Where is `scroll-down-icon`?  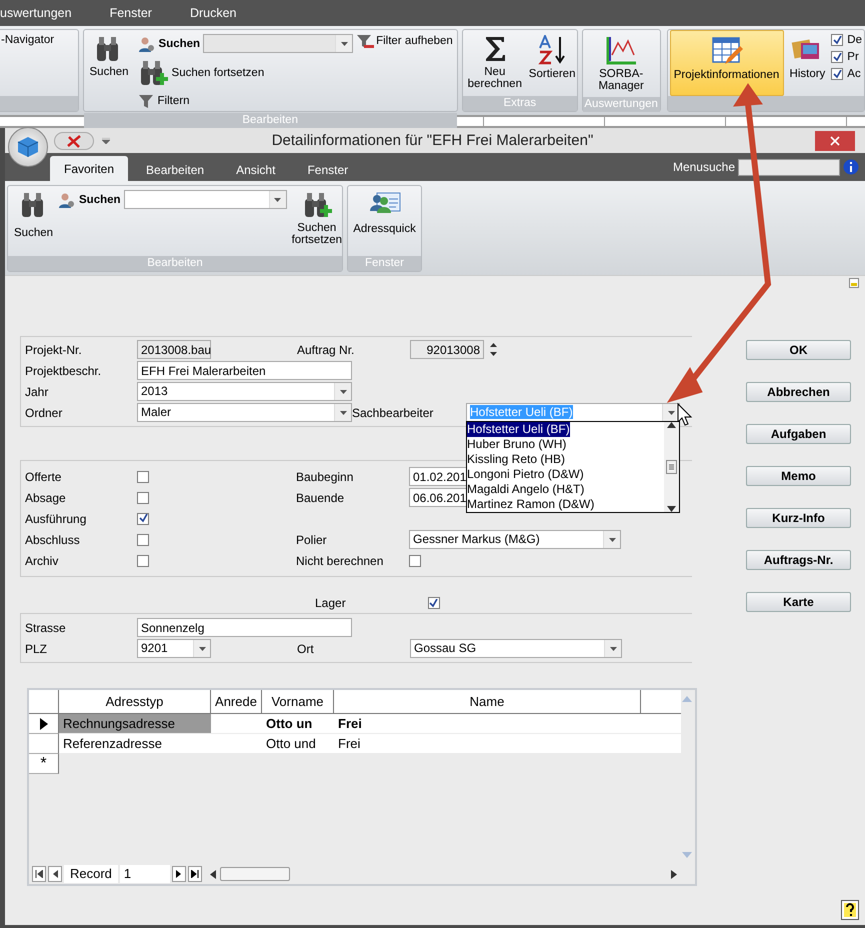
scroll-down-icon is located at coordinates (671, 509).